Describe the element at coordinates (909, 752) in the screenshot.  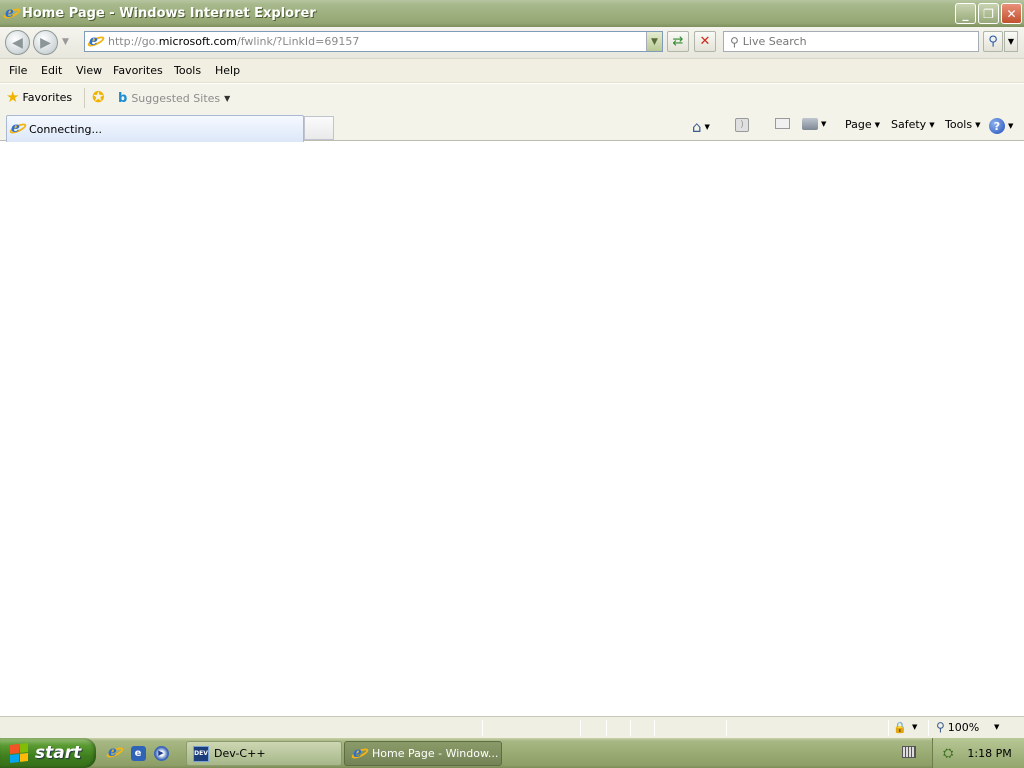
I see `keyboard-icon` at that location.